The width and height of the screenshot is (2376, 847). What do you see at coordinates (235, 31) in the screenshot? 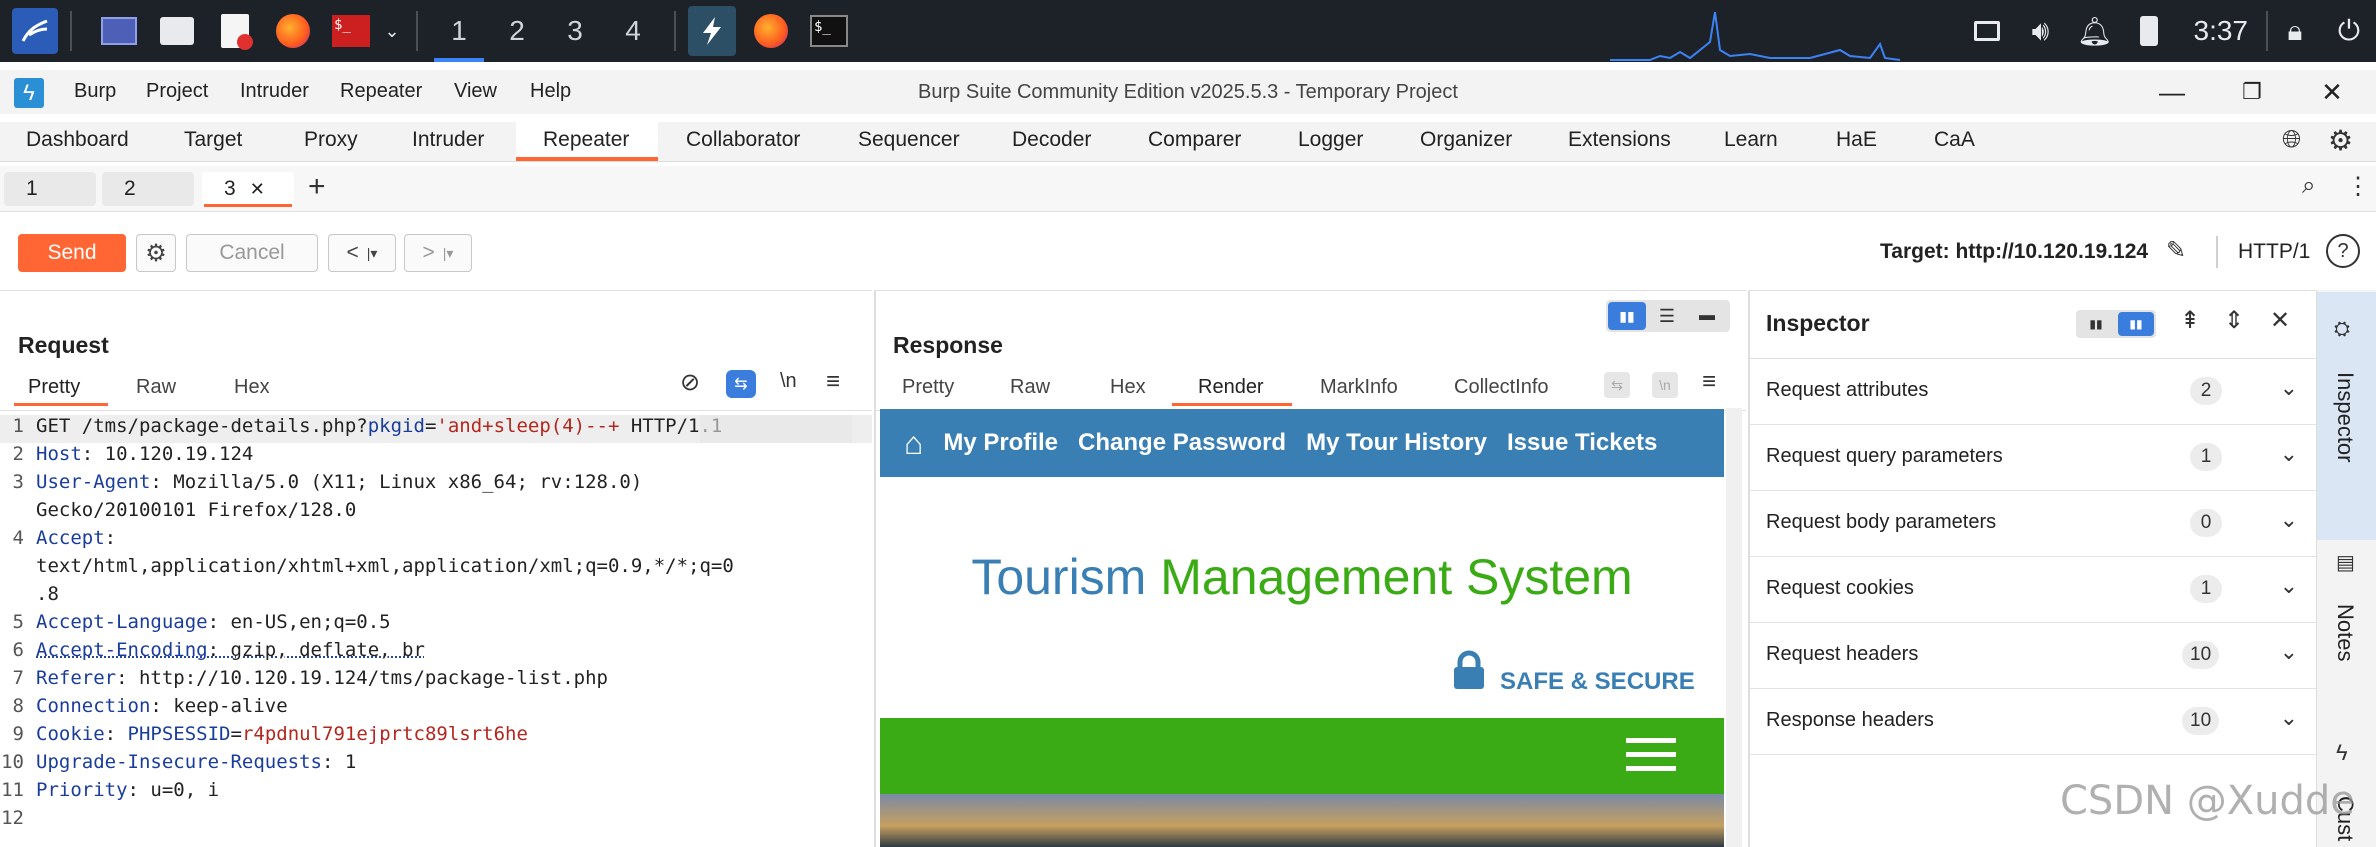
I see `text-editor-icon` at bounding box center [235, 31].